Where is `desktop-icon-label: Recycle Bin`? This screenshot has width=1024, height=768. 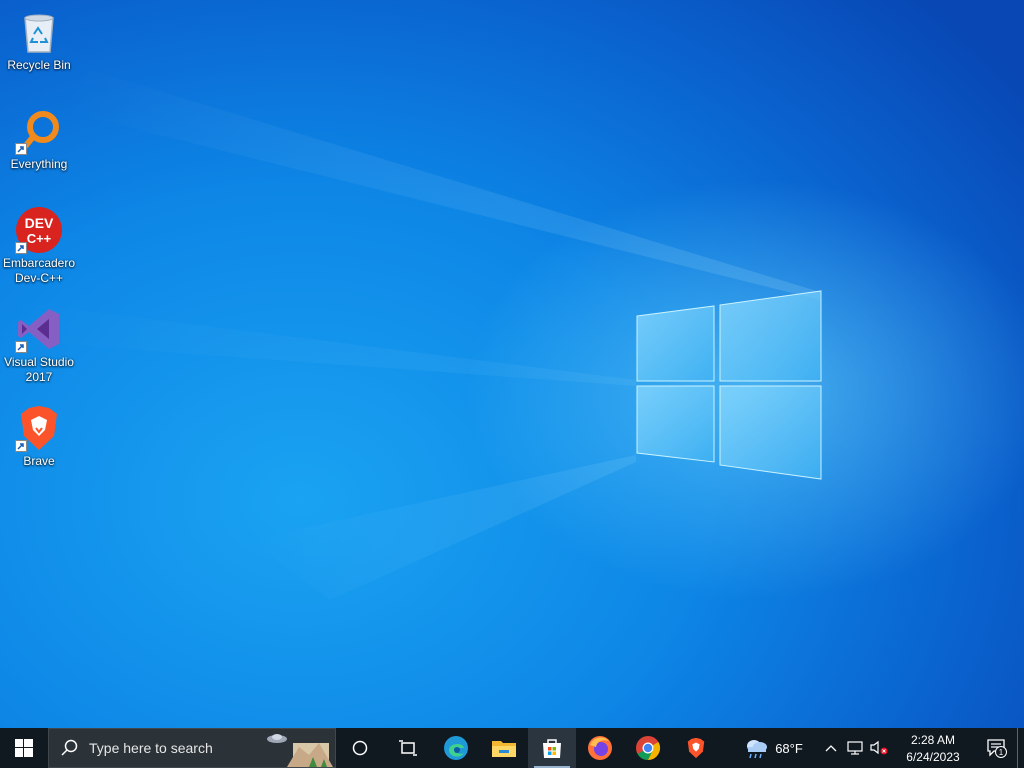
desktop-icon-label: Recycle Bin is located at coordinates (39, 65).